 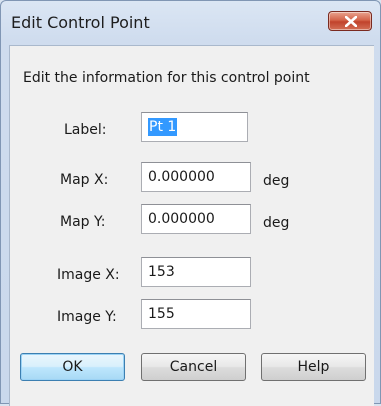 I want to click on map-x-label: Map X:, so click(x=84, y=180).